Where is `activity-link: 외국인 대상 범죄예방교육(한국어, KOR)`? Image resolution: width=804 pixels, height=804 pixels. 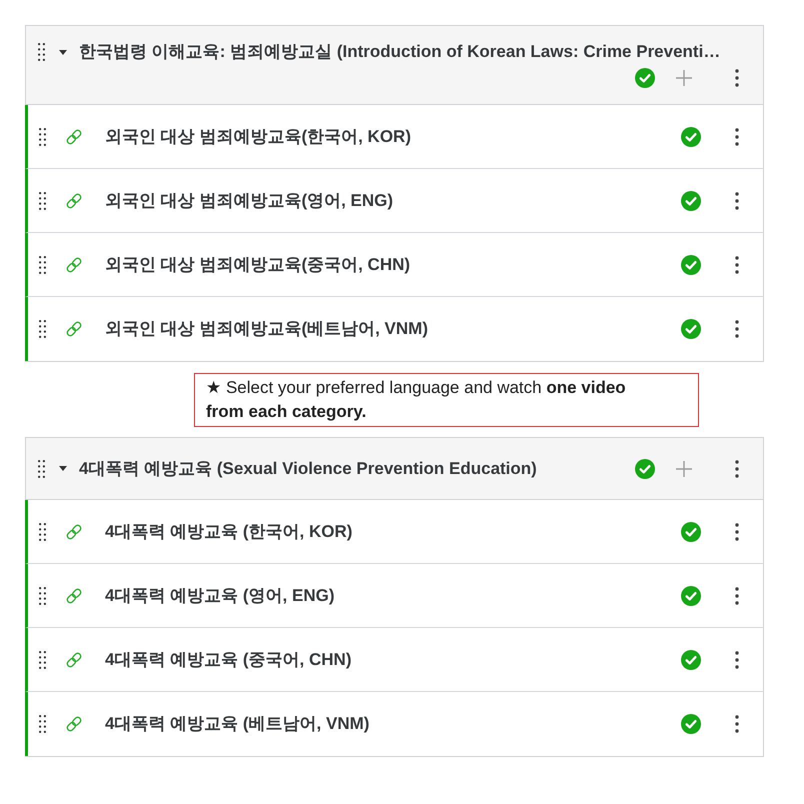 activity-link: 외국인 대상 범죄예방교육(한국어, KOR) is located at coordinates (258, 136).